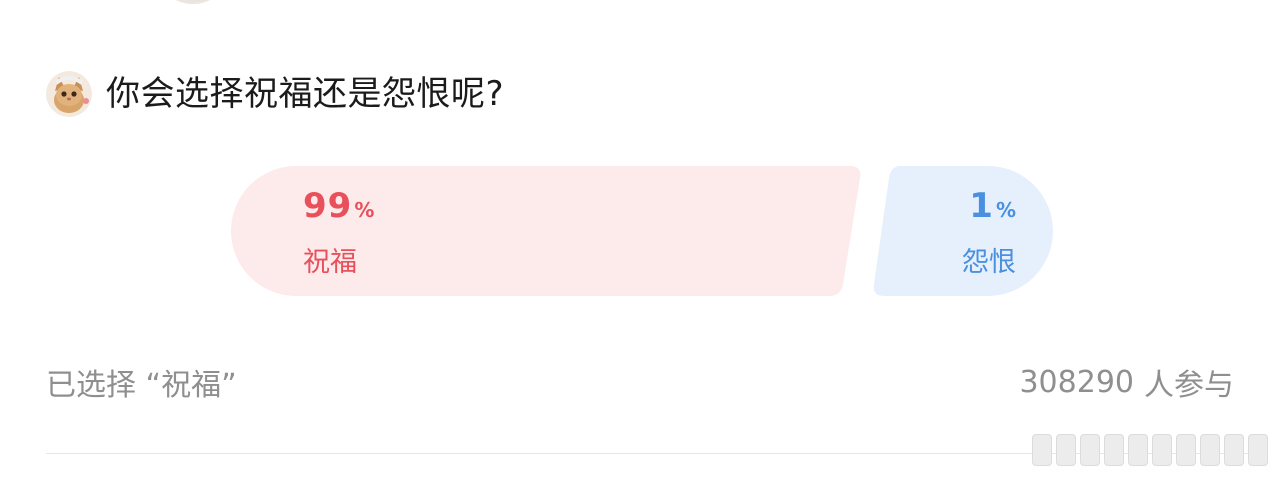 Image resolution: width=1284 pixels, height=480 pixels. I want to click on selected-choice-text: 已选择 “祝福”, so click(141, 385).